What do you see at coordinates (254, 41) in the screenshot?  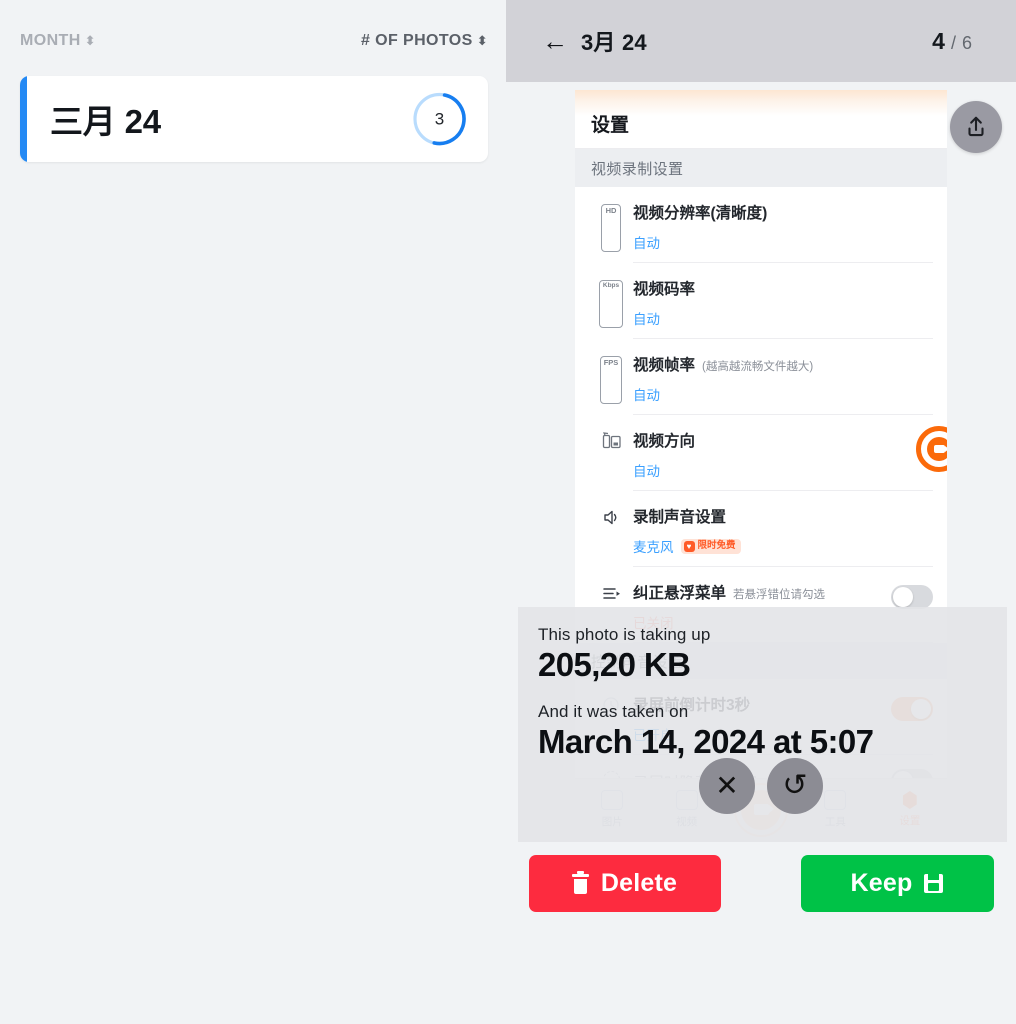 I see `list-column-headers: MONTH ⬍ # OF PHOTOS ⬍` at bounding box center [254, 41].